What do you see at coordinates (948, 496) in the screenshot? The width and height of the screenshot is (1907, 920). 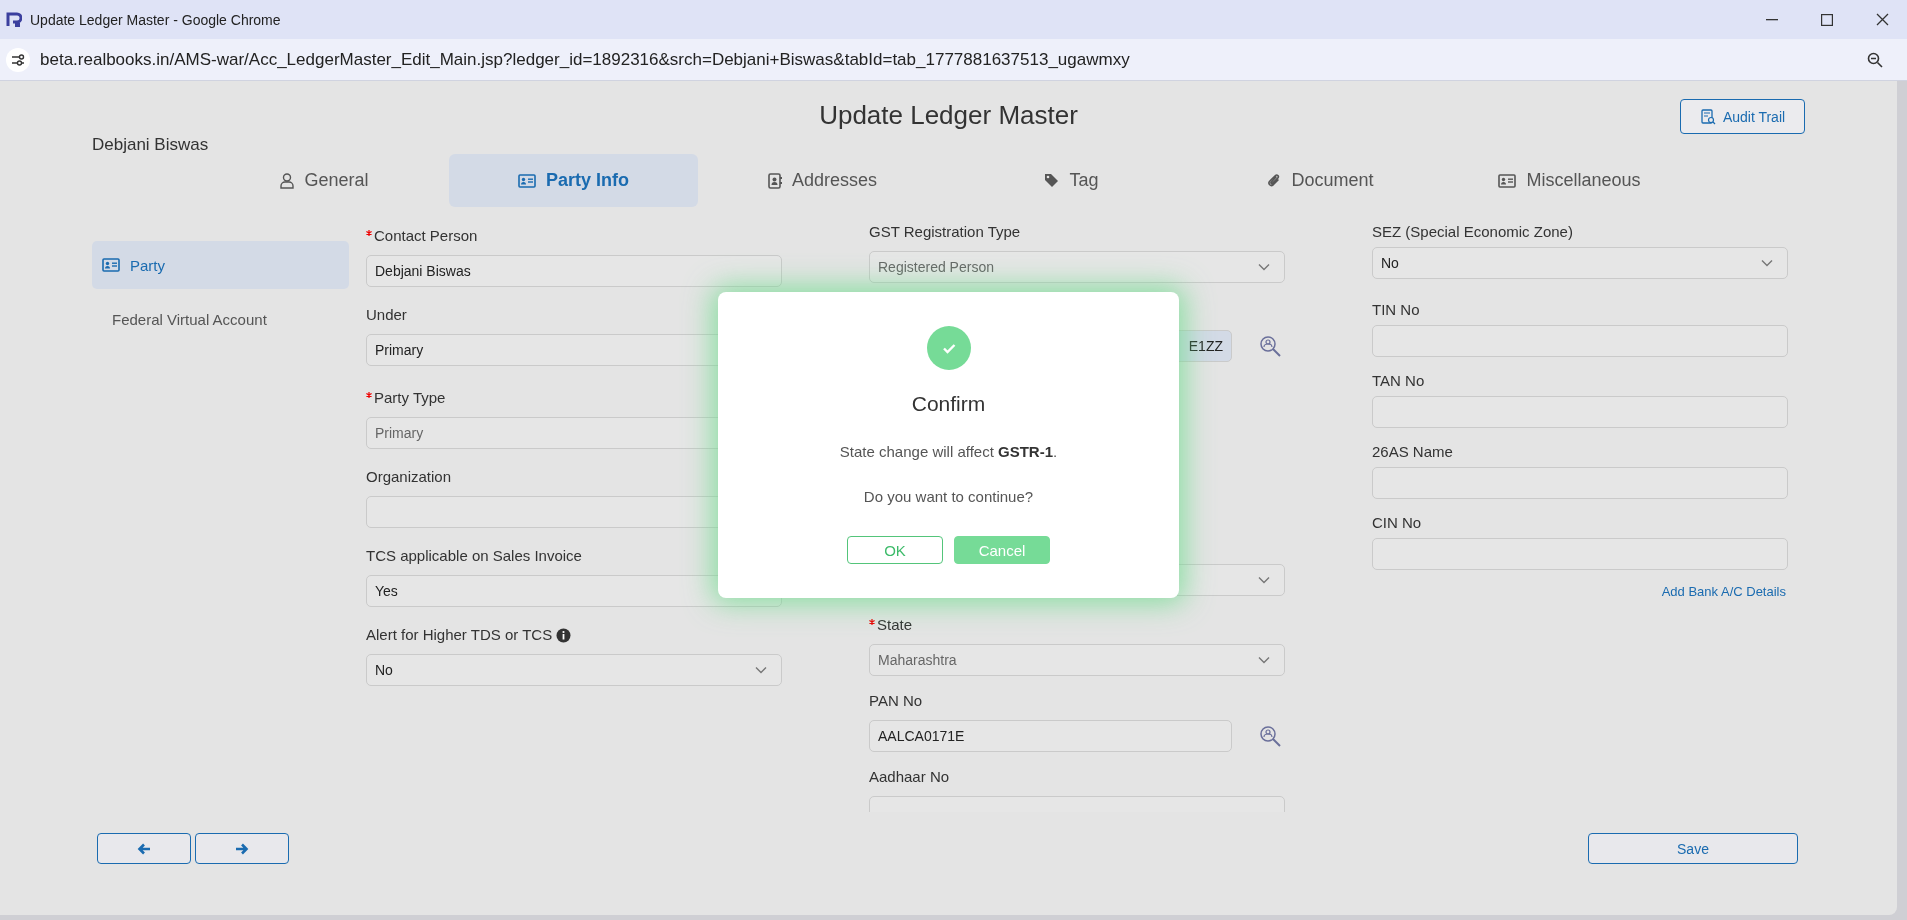 I see `dialog-question: Do you want to continue?` at bounding box center [948, 496].